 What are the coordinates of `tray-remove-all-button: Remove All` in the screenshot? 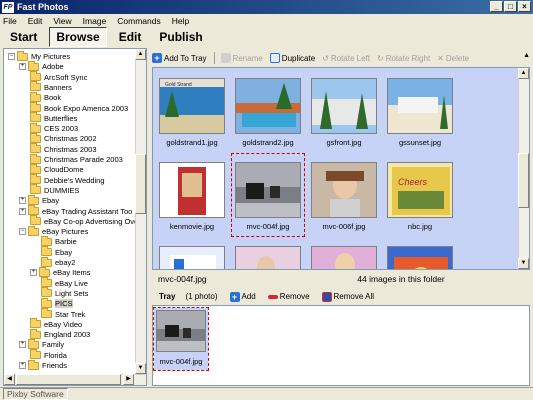 It's located at (347, 296).